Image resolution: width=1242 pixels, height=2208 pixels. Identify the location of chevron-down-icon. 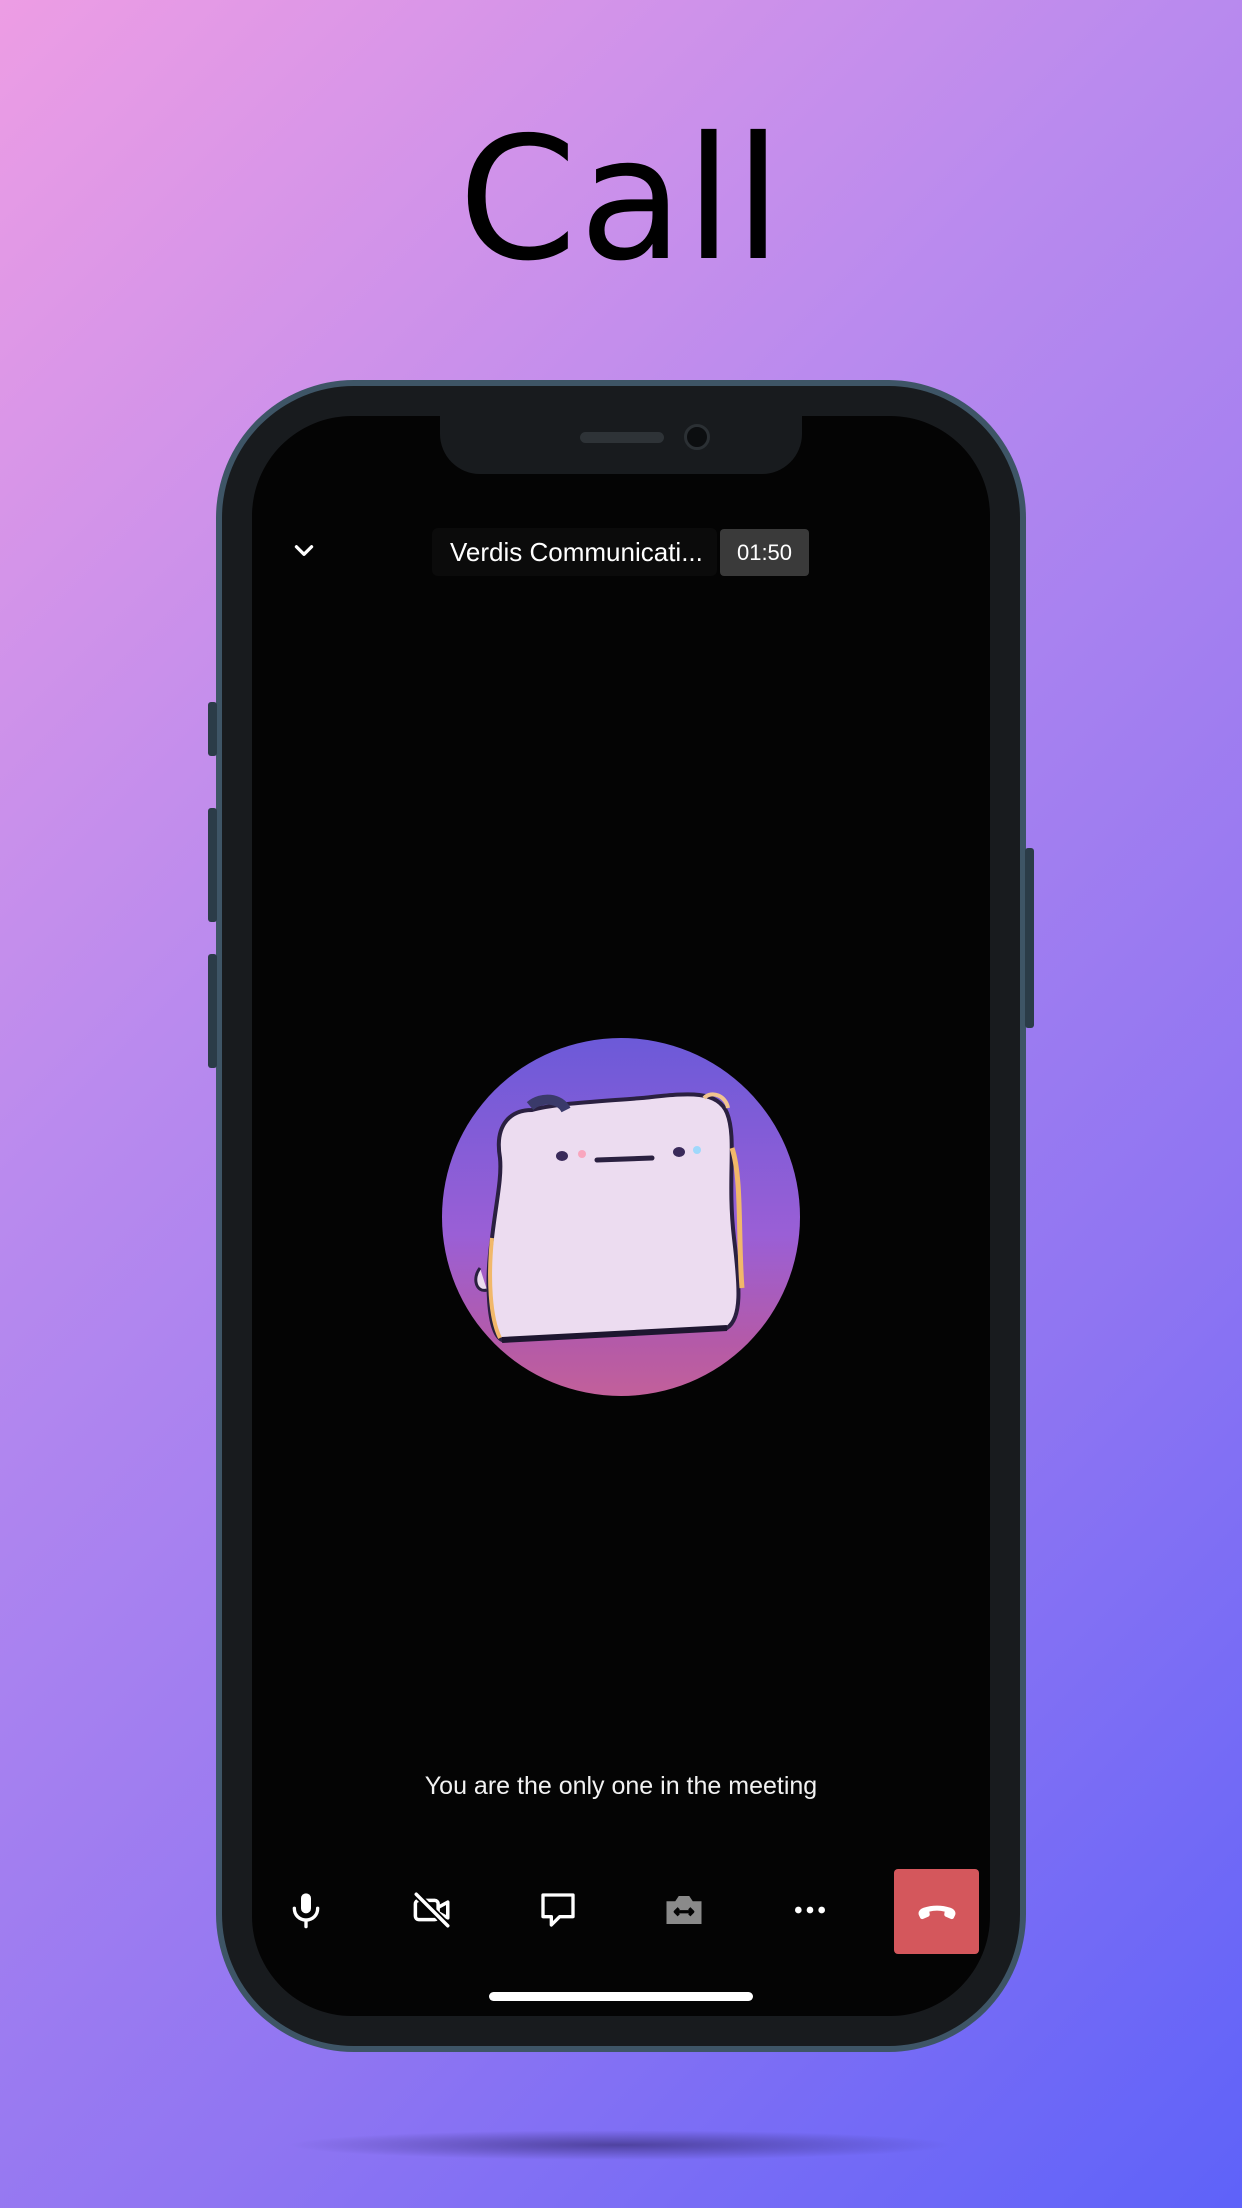
(304, 550).